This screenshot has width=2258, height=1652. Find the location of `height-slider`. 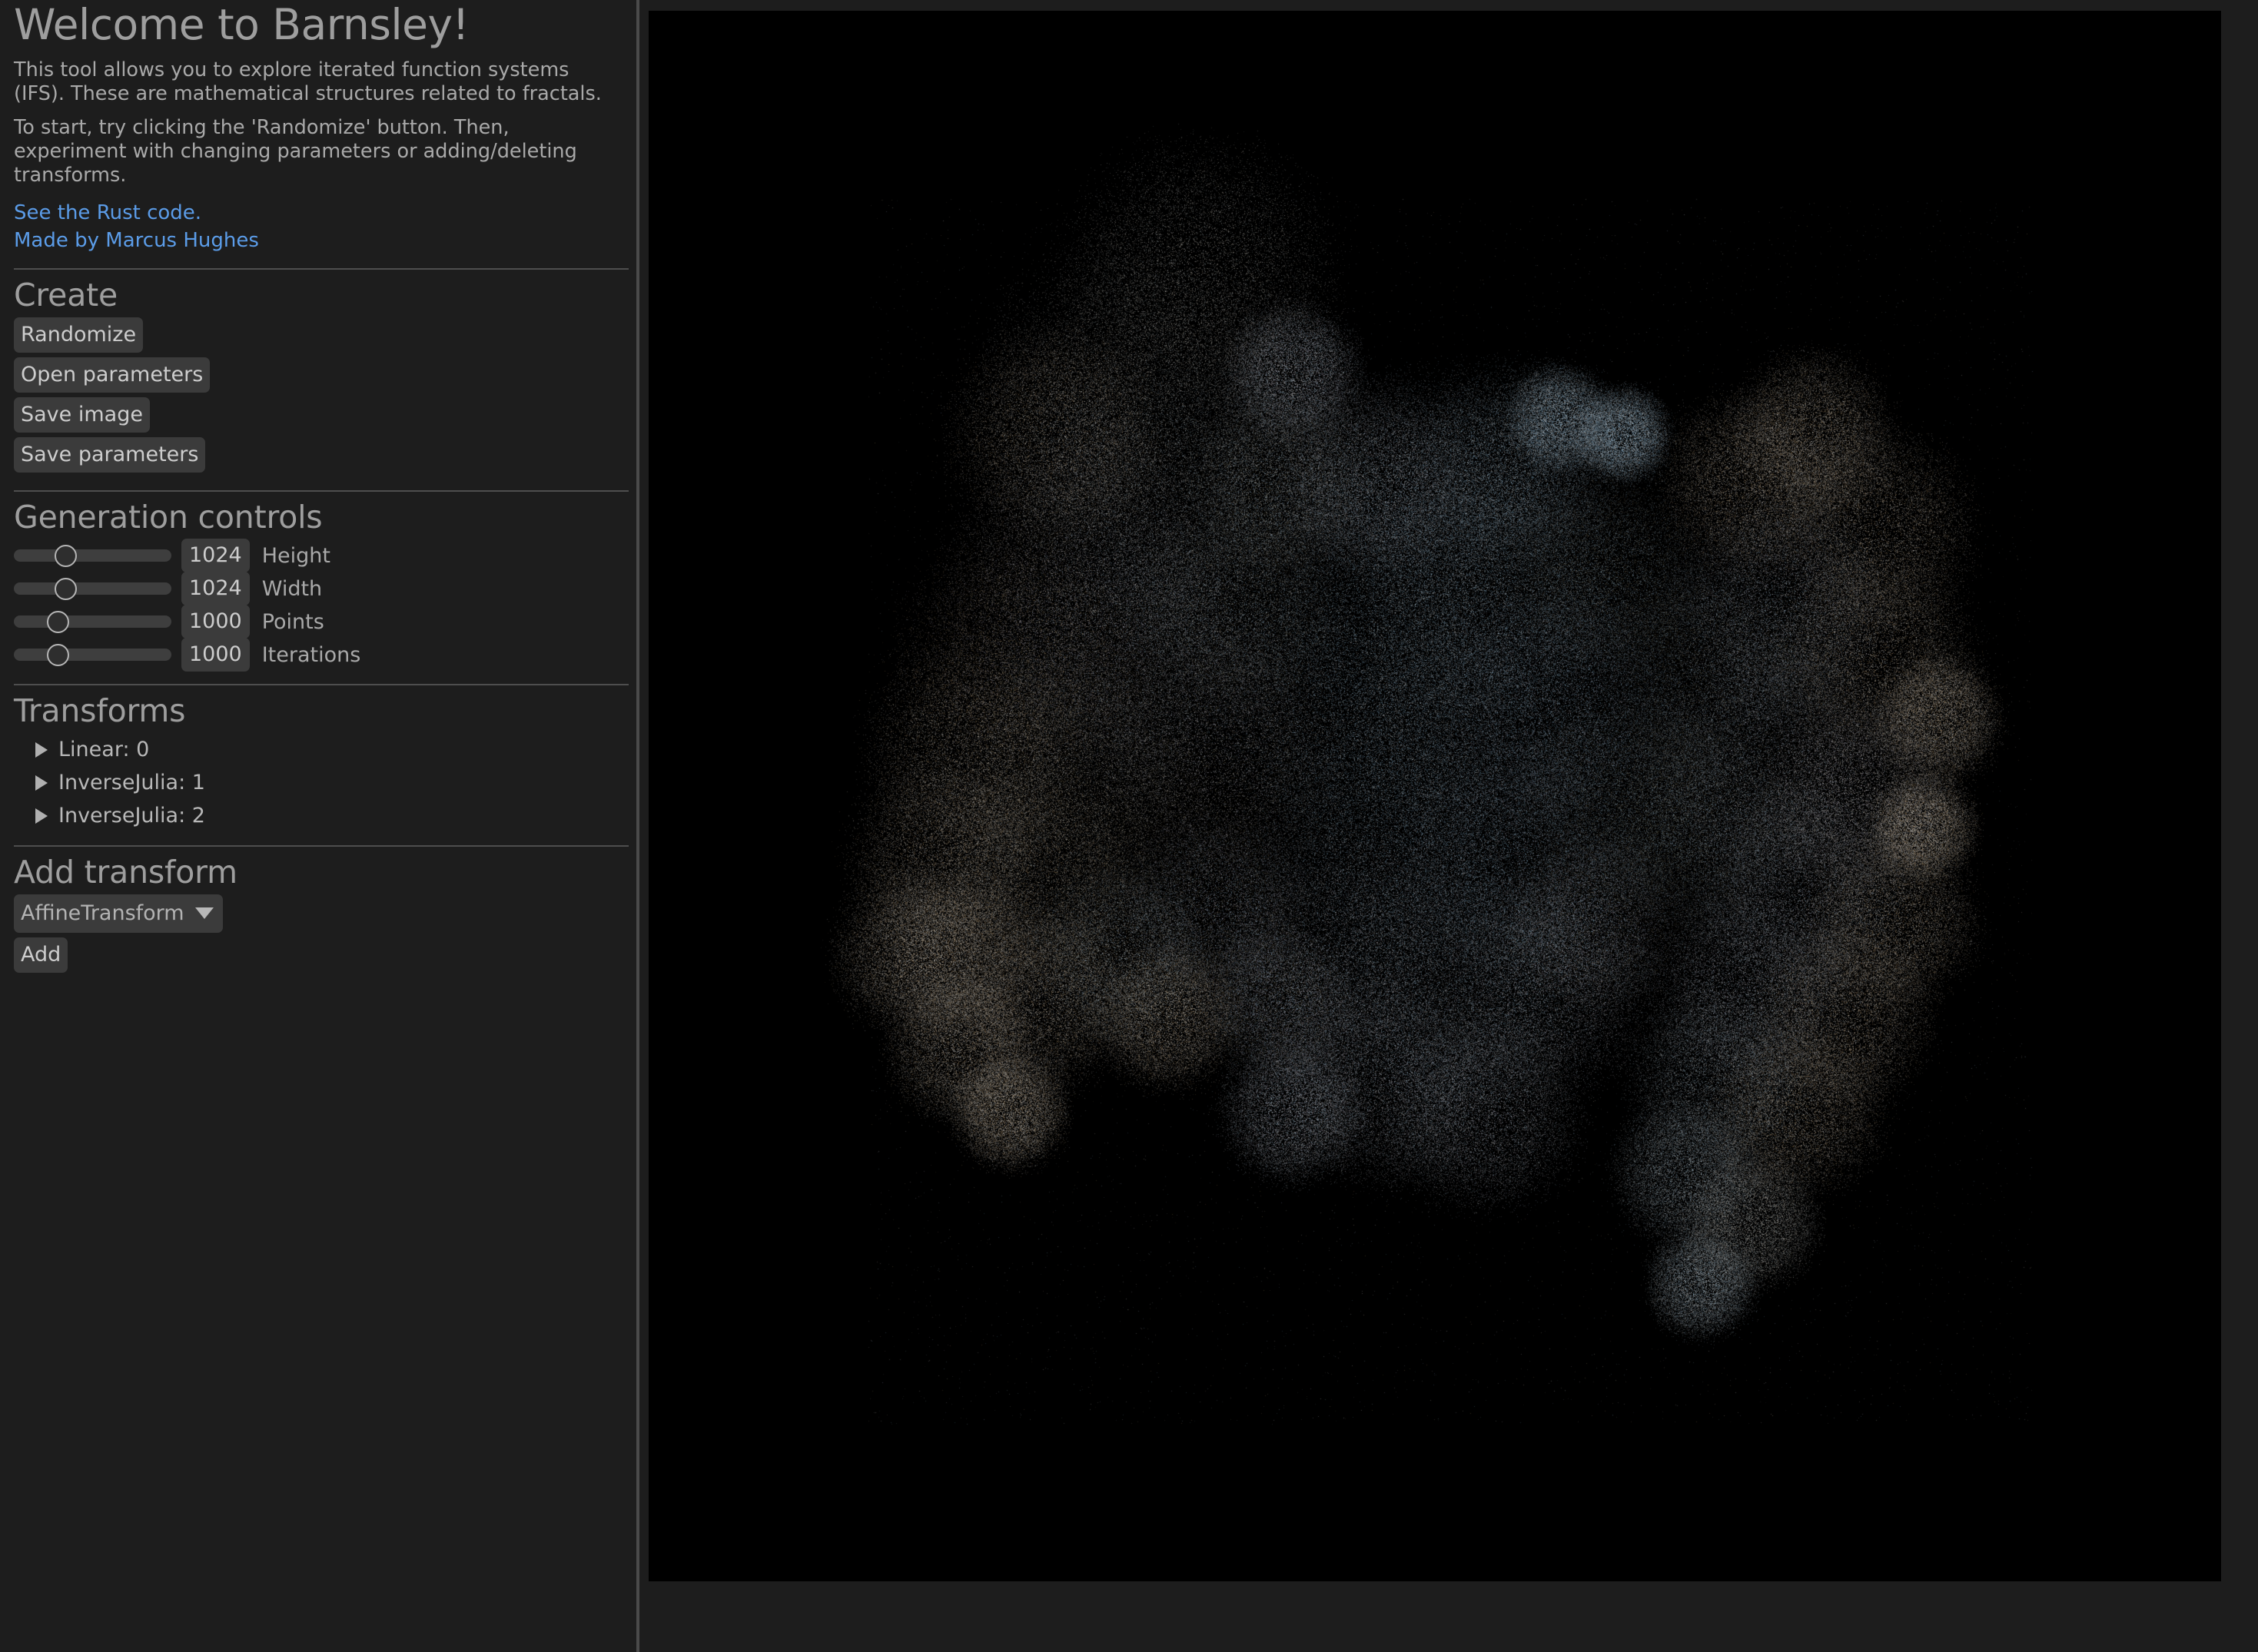

height-slider is located at coordinates (92, 555).